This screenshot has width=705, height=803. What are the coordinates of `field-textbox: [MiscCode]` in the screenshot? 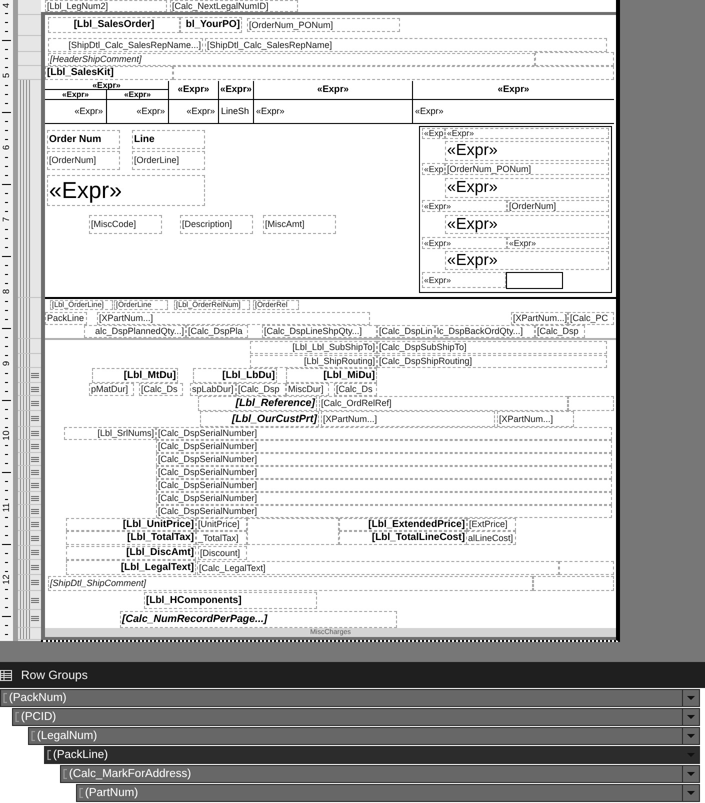 It's located at (125, 224).